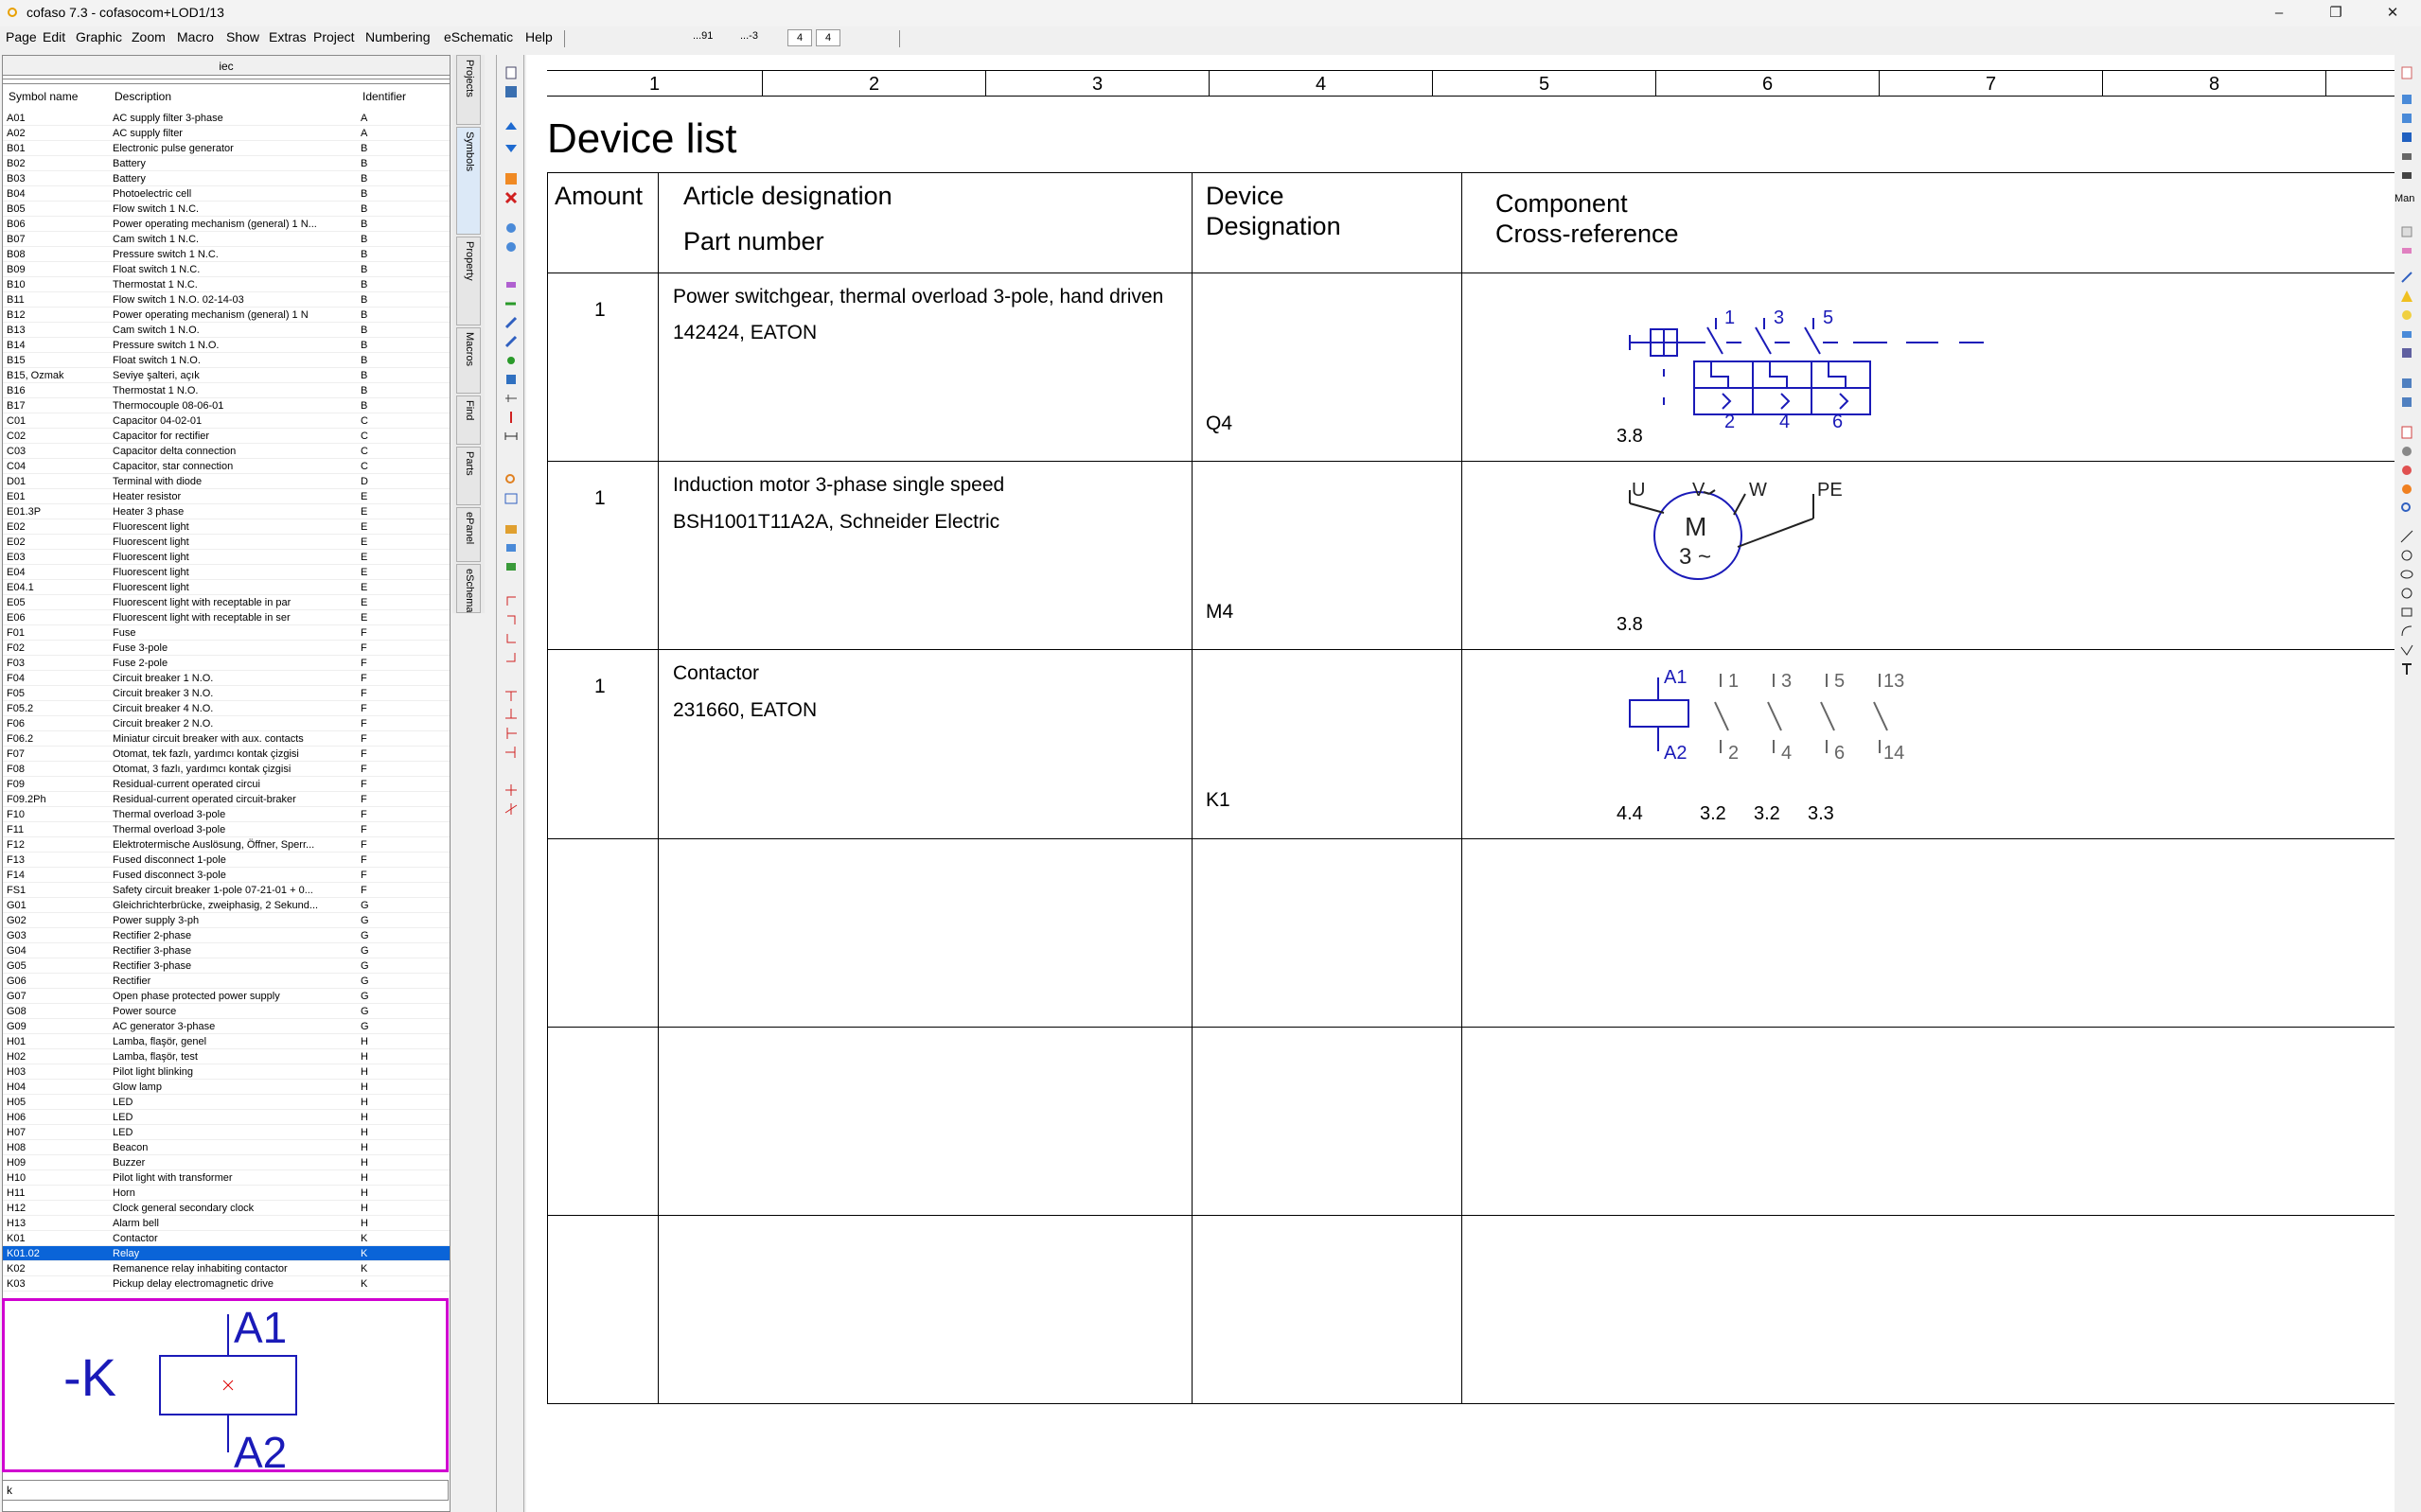  What do you see at coordinates (226, 391) in the screenshot?
I see `symbol-row: B16 Thermostat 1 N.O. B` at bounding box center [226, 391].